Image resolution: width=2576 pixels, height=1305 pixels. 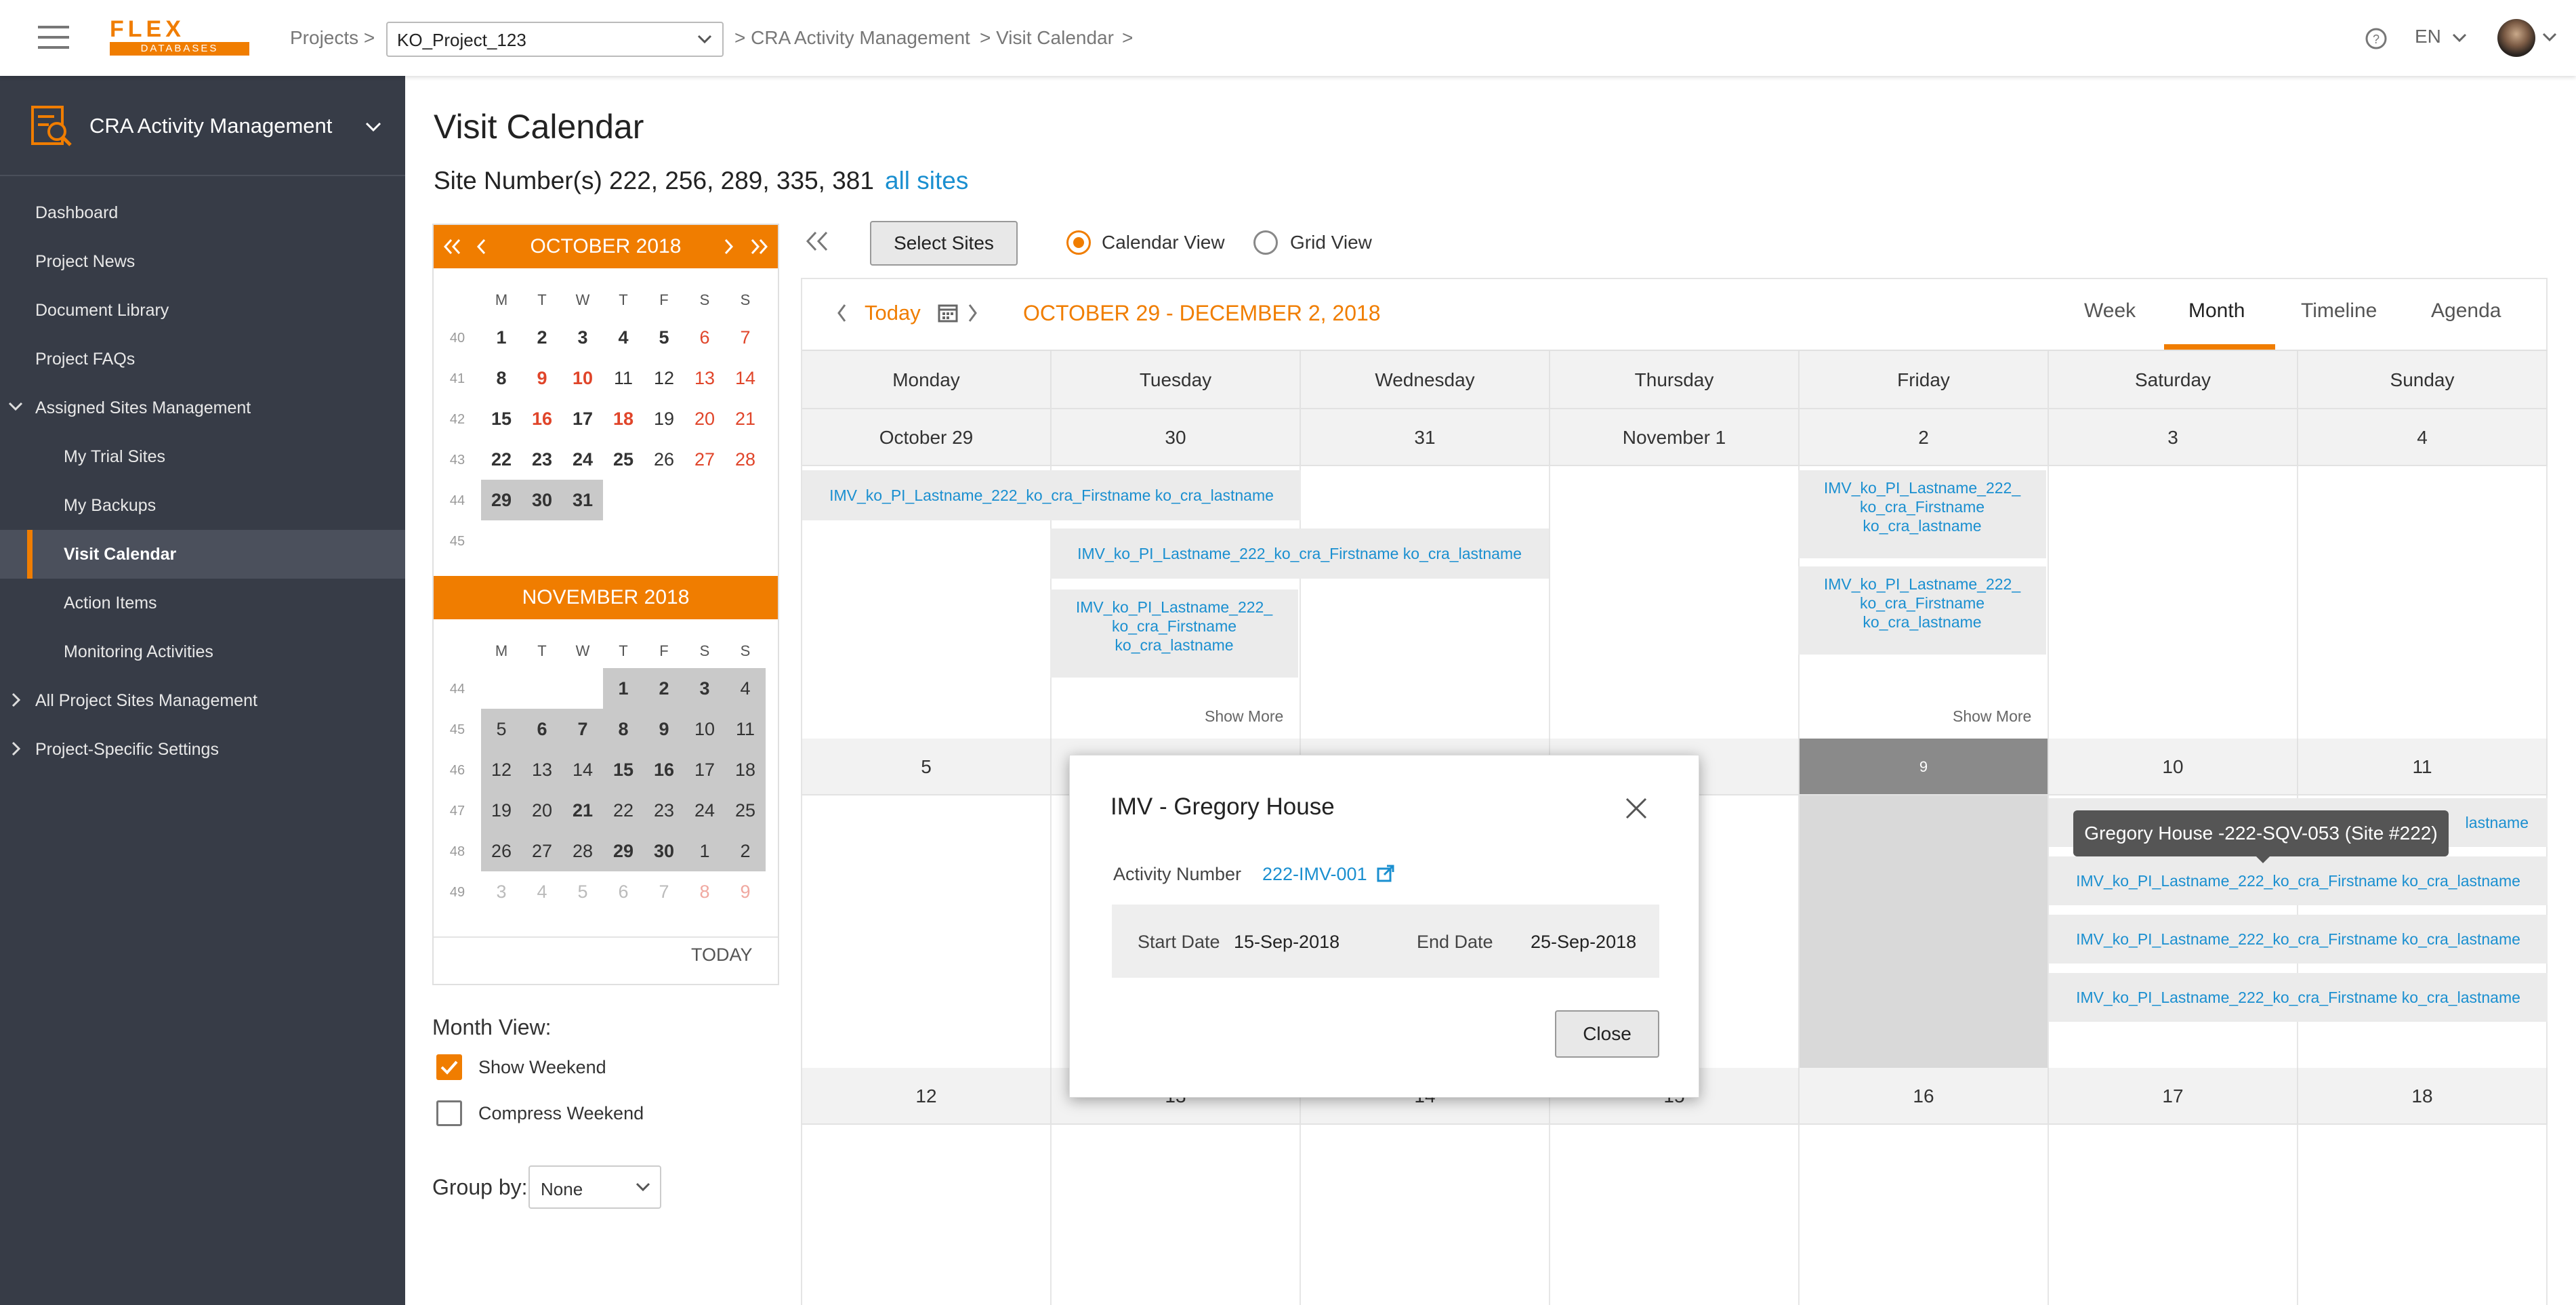 What do you see at coordinates (202, 603) in the screenshot?
I see `sidebar-item-action-items: Action Items` at bounding box center [202, 603].